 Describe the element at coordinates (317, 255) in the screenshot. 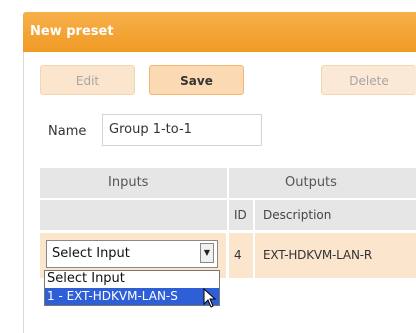

I see `output-description-cell: EXT-HDKVM-LAN-R` at that location.